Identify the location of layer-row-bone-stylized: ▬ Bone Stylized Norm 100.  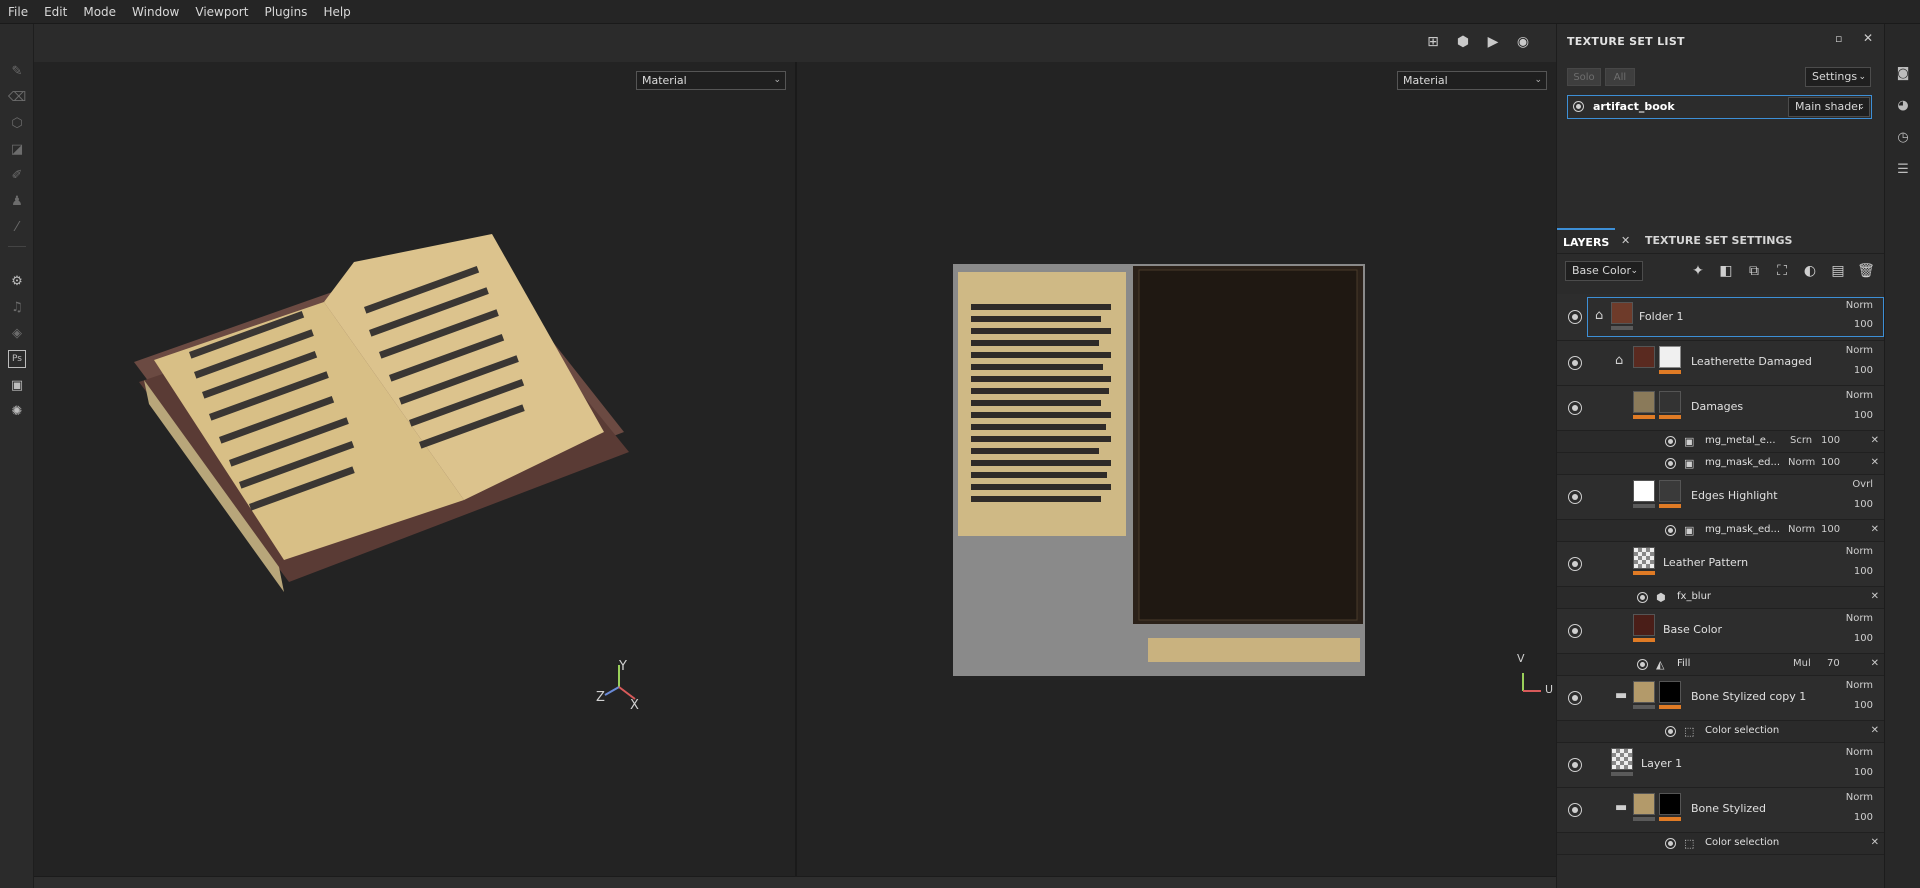
(1721, 810).